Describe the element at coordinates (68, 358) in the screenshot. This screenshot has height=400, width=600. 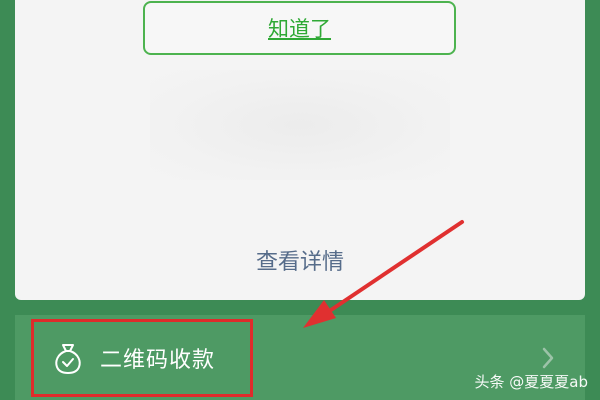
I see `money-bag-icon` at that location.